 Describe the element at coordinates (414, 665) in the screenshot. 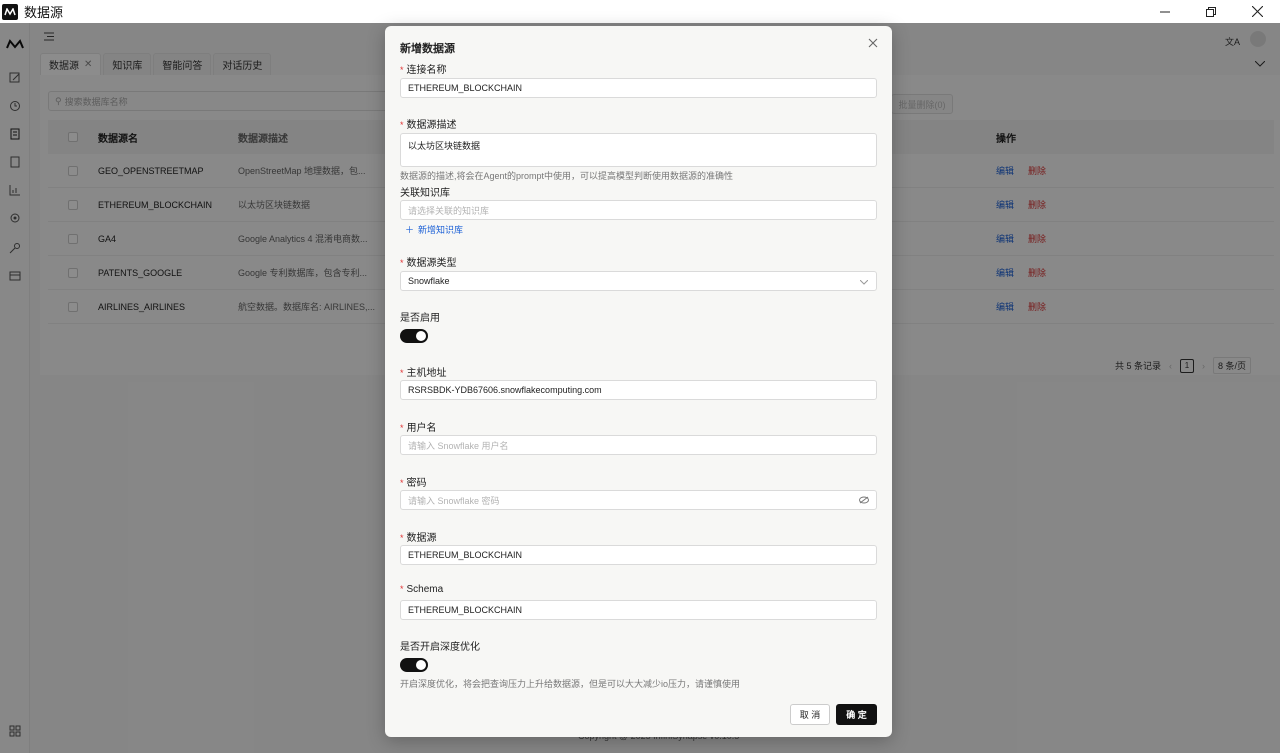

I see `deep-opt-toggle` at that location.